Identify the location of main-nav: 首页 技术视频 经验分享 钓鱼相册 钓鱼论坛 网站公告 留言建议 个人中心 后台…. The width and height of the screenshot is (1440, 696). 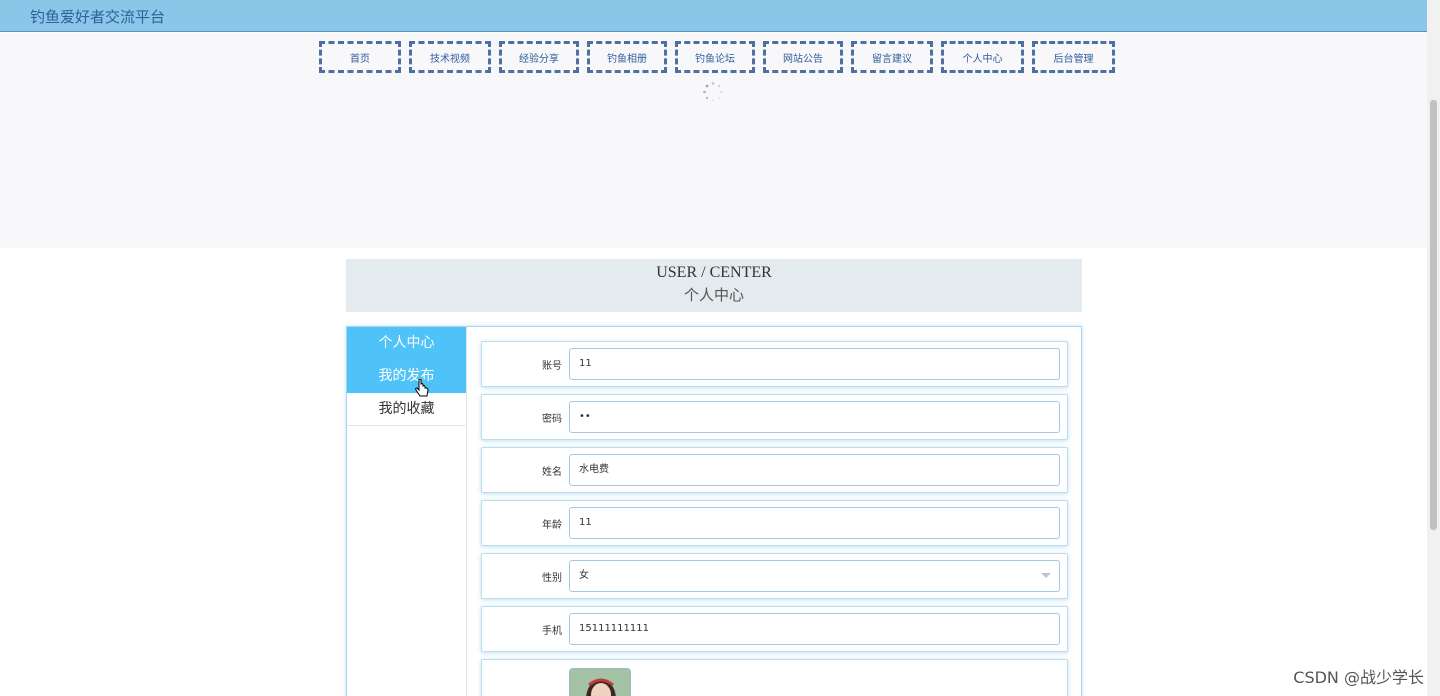
(717, 57).